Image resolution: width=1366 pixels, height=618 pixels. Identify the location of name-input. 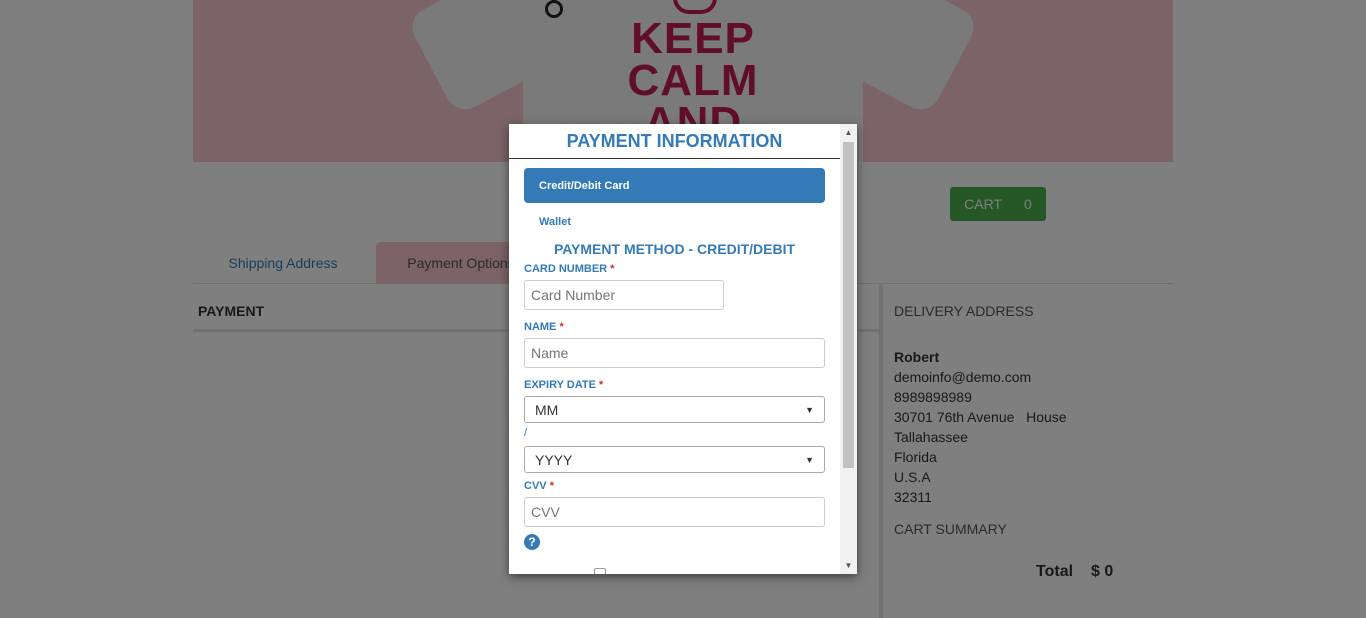
(674, 353).